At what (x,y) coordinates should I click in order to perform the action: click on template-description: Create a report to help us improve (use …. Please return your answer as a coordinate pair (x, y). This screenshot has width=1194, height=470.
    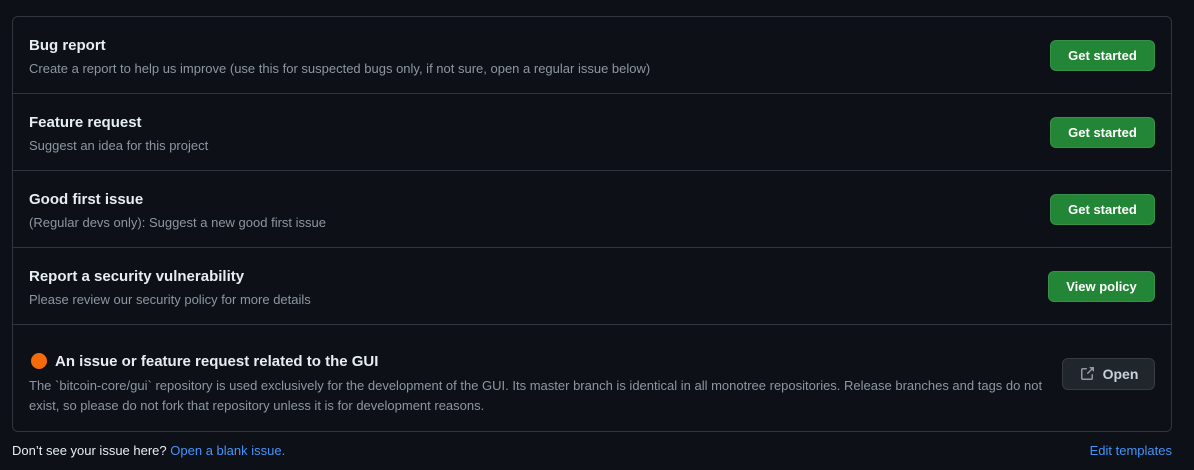
    Looking at the image, I should click on (340, 68).